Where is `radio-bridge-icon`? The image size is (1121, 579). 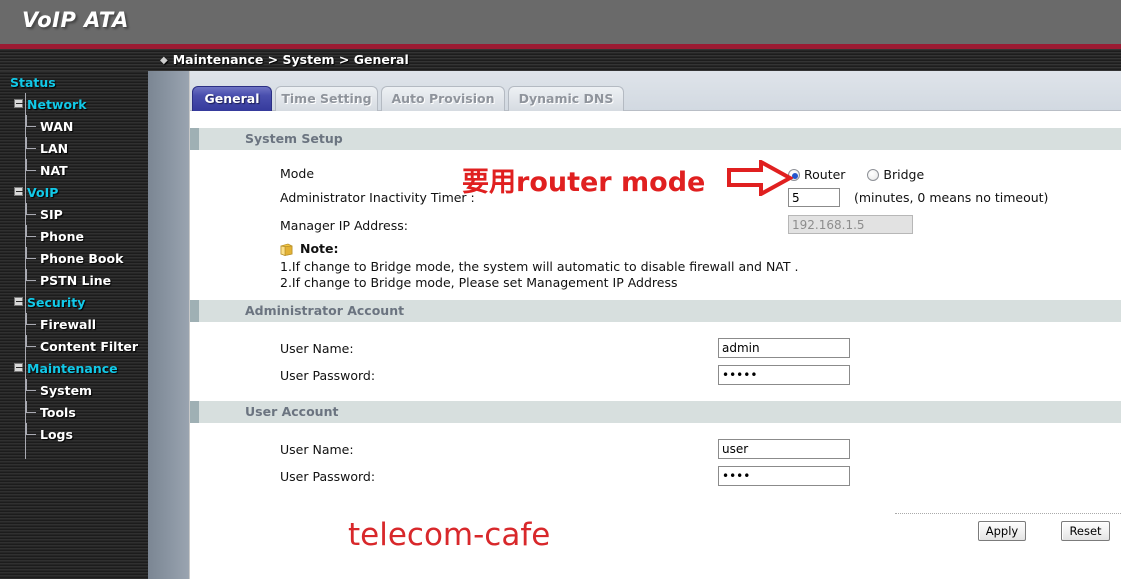
radio-bridge-icon is located at coordinates (873, 175).